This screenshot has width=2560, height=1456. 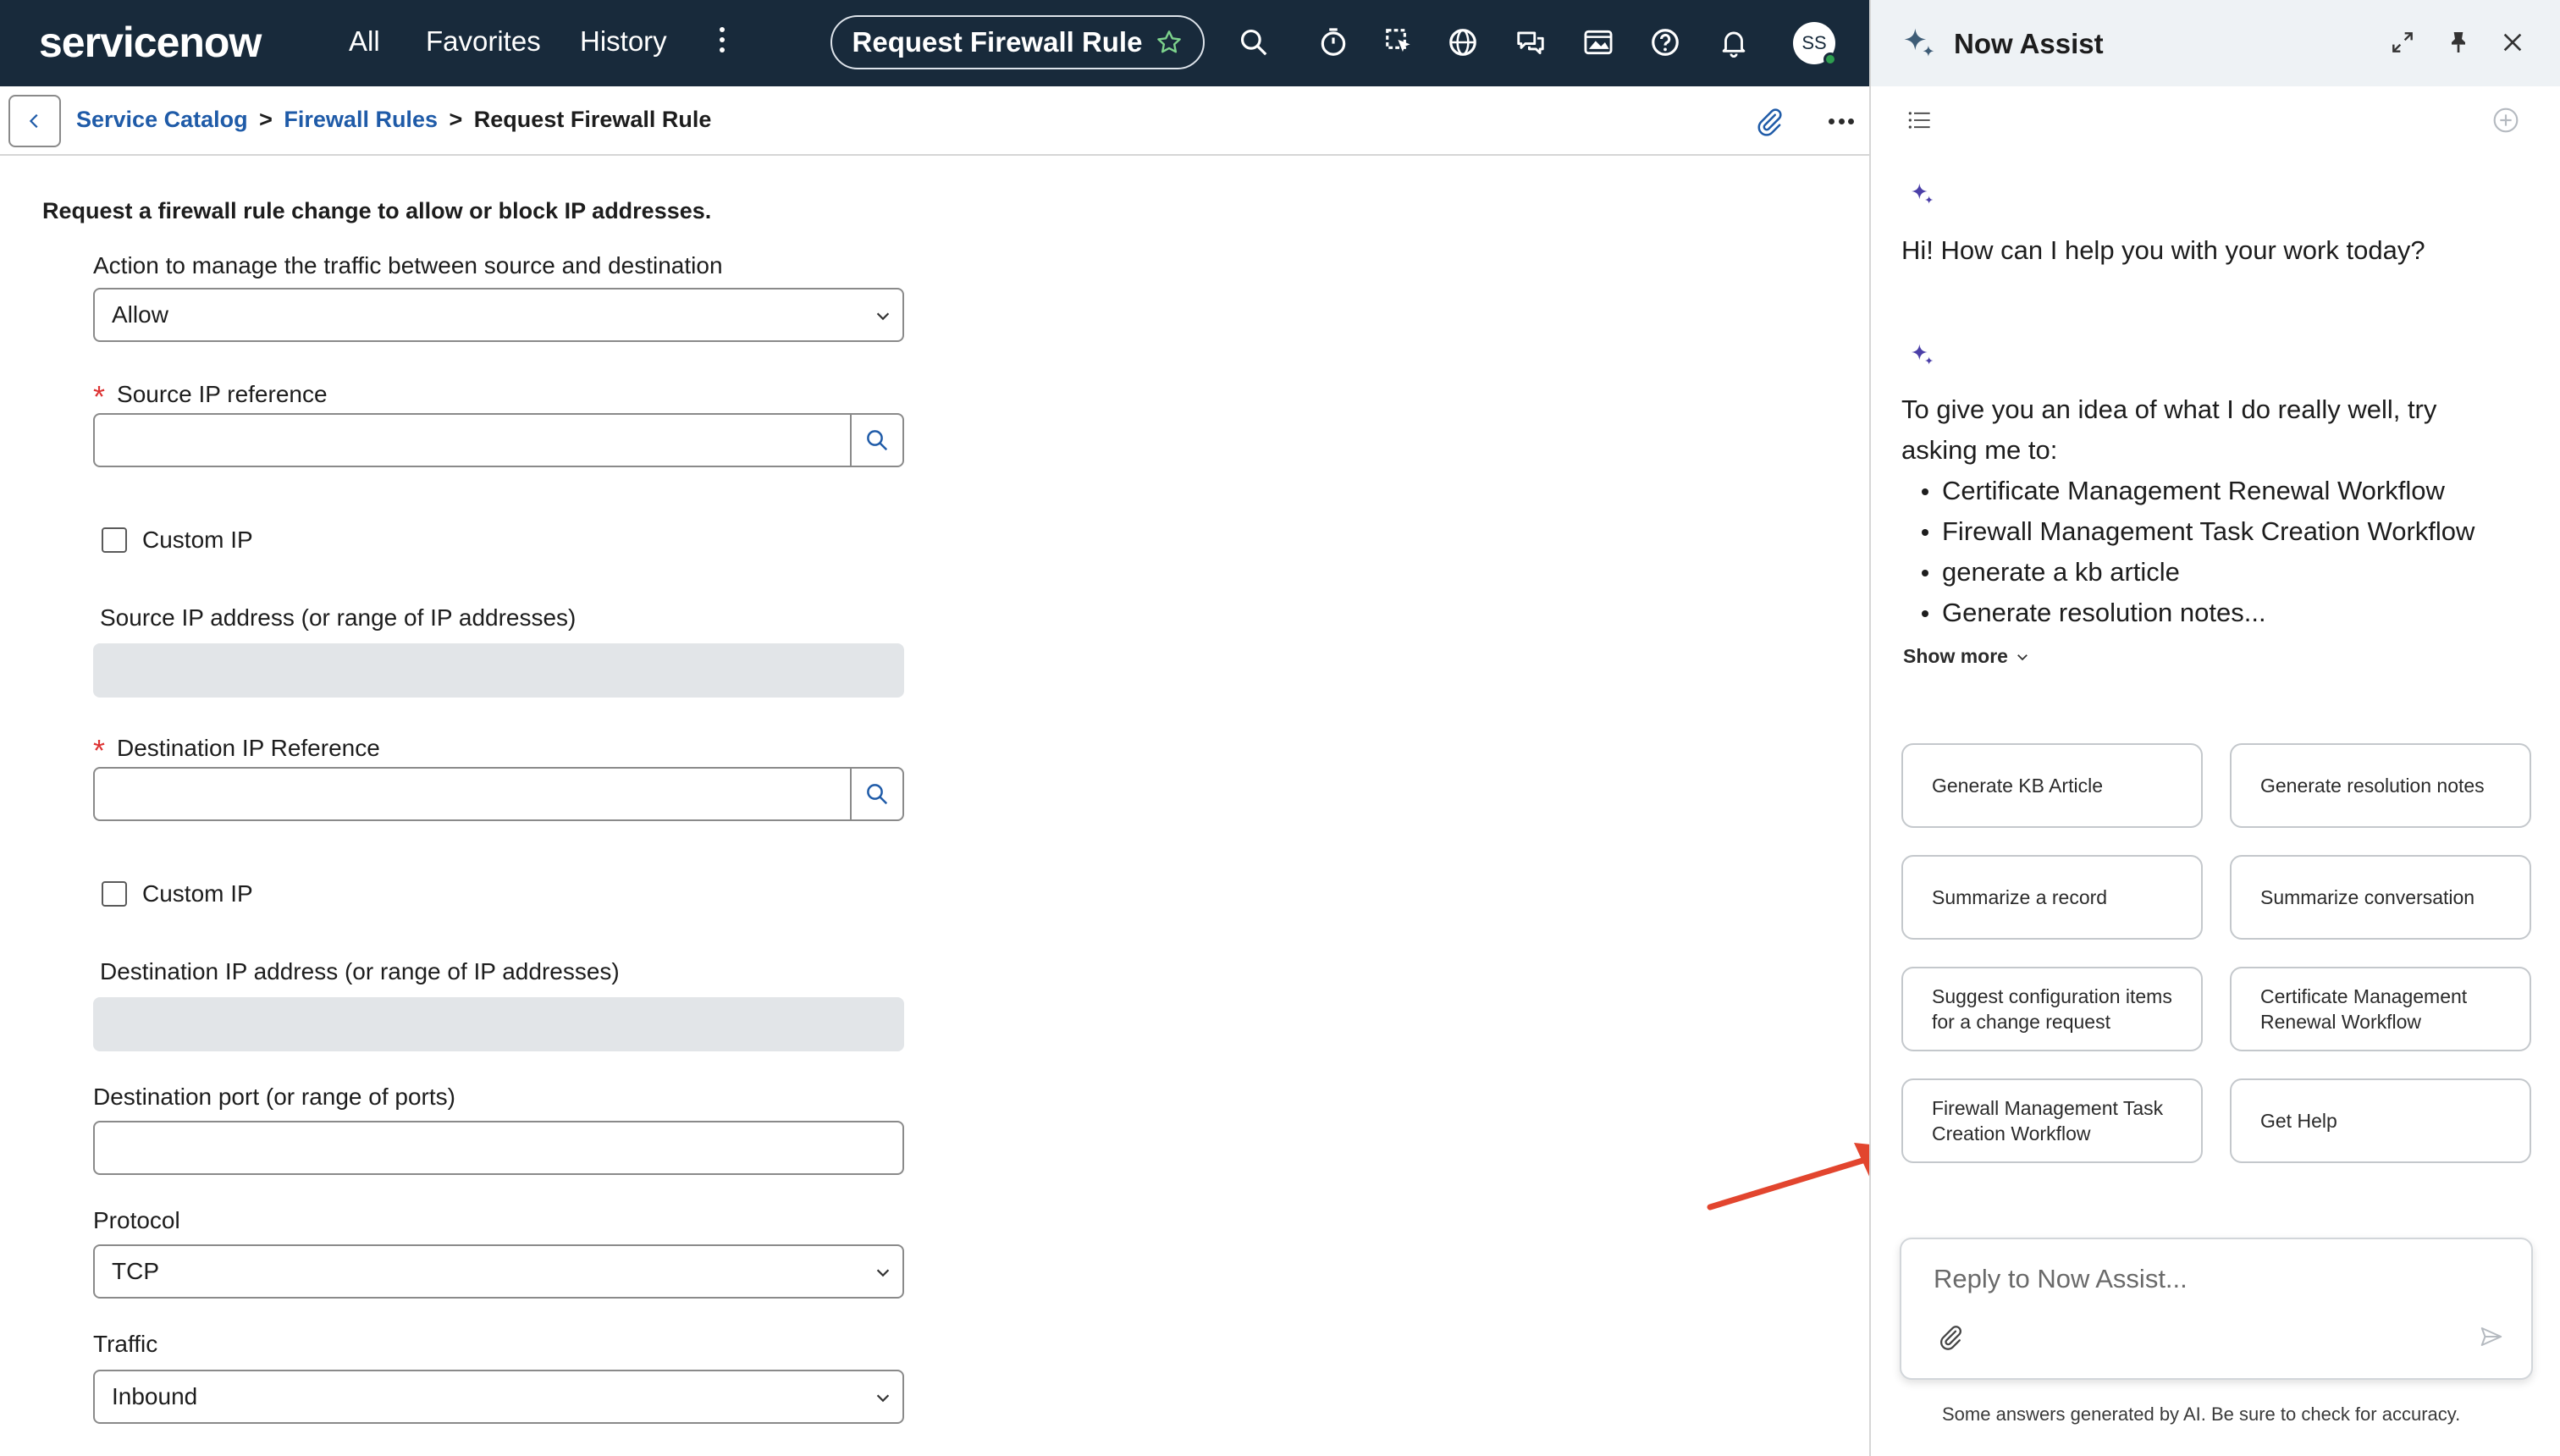 I want to click on dest-custom-ip-label: Custom IP, so click(x=197, y=894).